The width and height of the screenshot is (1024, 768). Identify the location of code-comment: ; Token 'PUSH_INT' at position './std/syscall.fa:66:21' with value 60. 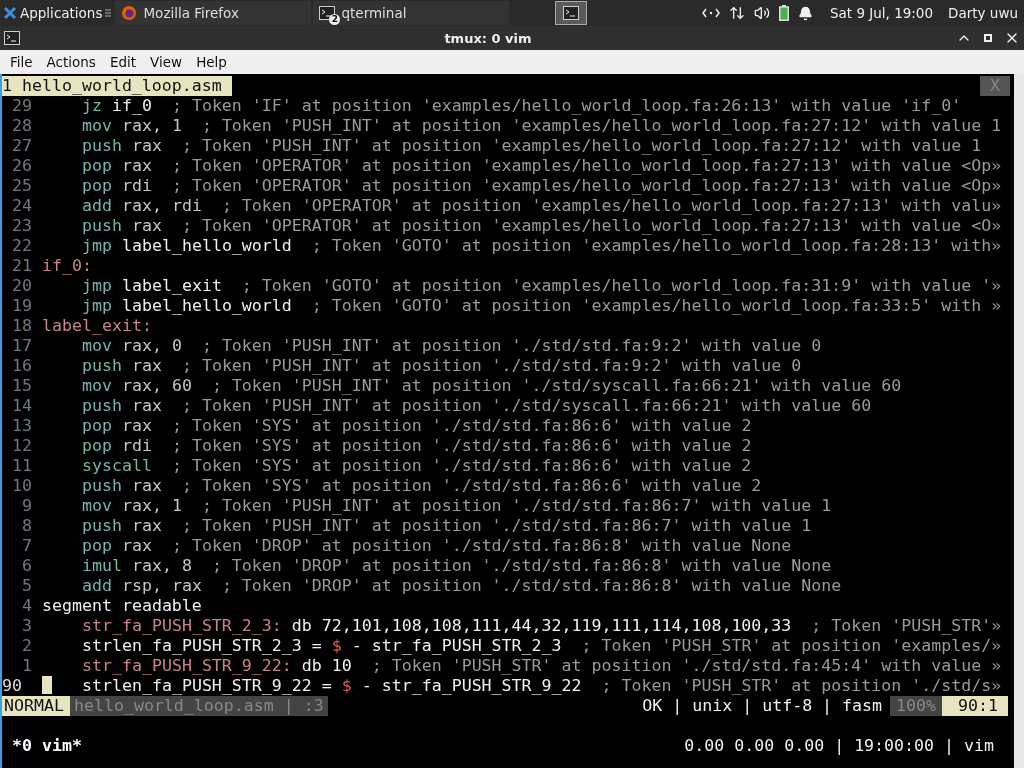
(526, 406).